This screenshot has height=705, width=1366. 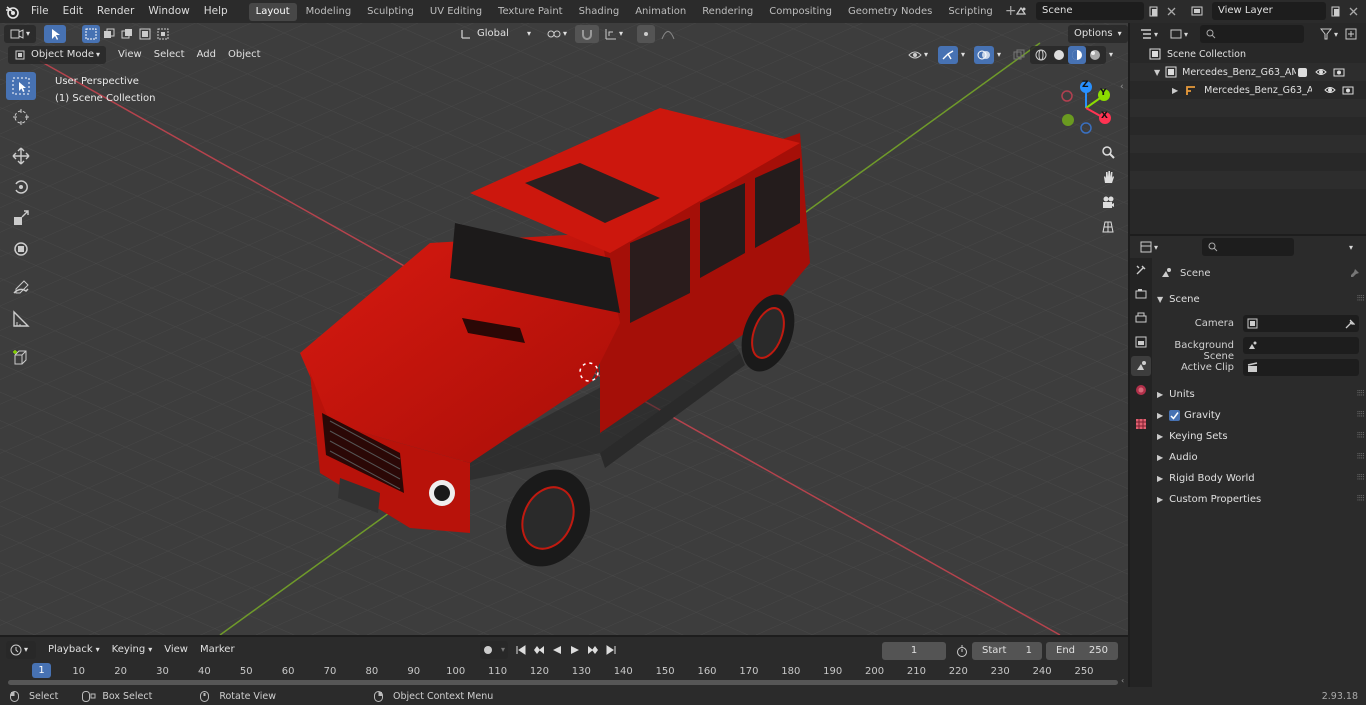 What do you see at coordinates (914, 651) in the screenshot?
I see `current-frame-field: 1` at bounding box center [914, 651].